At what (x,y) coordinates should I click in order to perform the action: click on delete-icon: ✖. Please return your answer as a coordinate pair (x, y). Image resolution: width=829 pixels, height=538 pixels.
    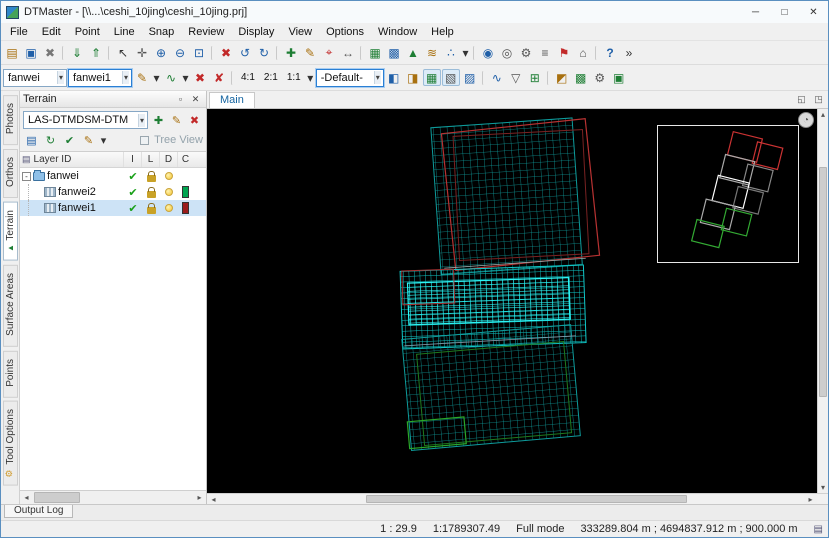
    Looking at the image, I should click on (226, 52).